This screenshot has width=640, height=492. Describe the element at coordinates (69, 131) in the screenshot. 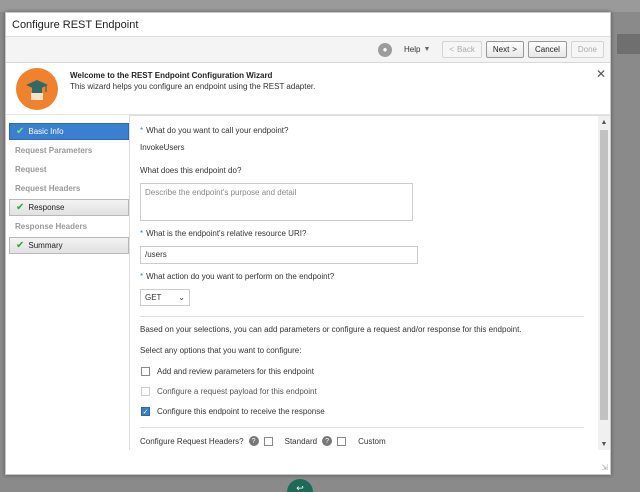

I see `nav-item-basic-info: ✔ Basic Info` at that location.